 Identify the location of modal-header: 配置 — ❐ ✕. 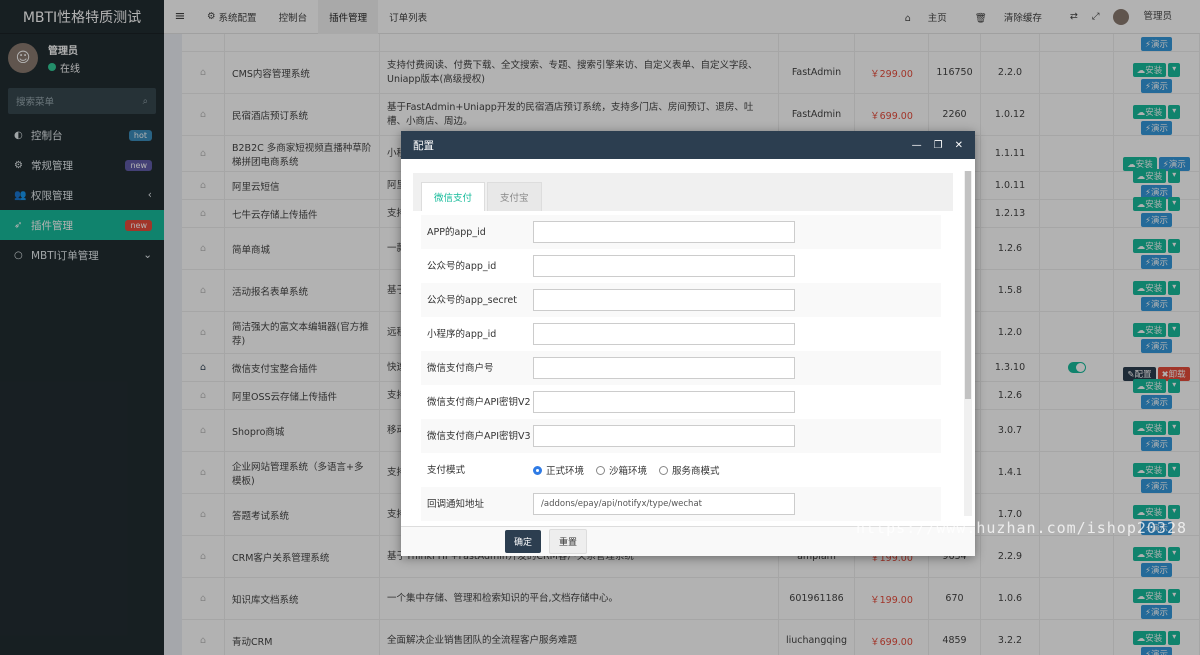
(688, 145).